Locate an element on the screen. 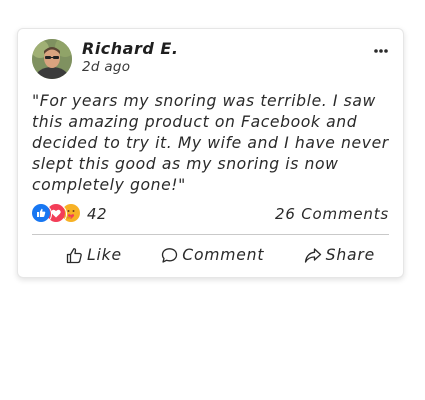 The image size is (425, 400). like-button: Like is located at coordinates (94, 255).